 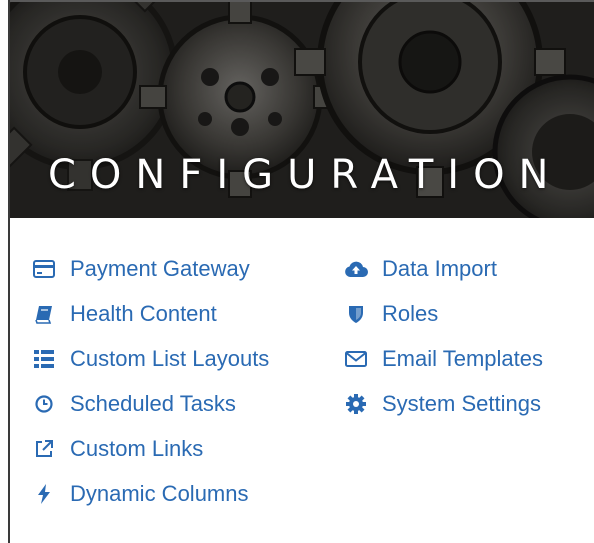 I want to click on custom-links-link: Custom Links, so click(x=150, y=448).